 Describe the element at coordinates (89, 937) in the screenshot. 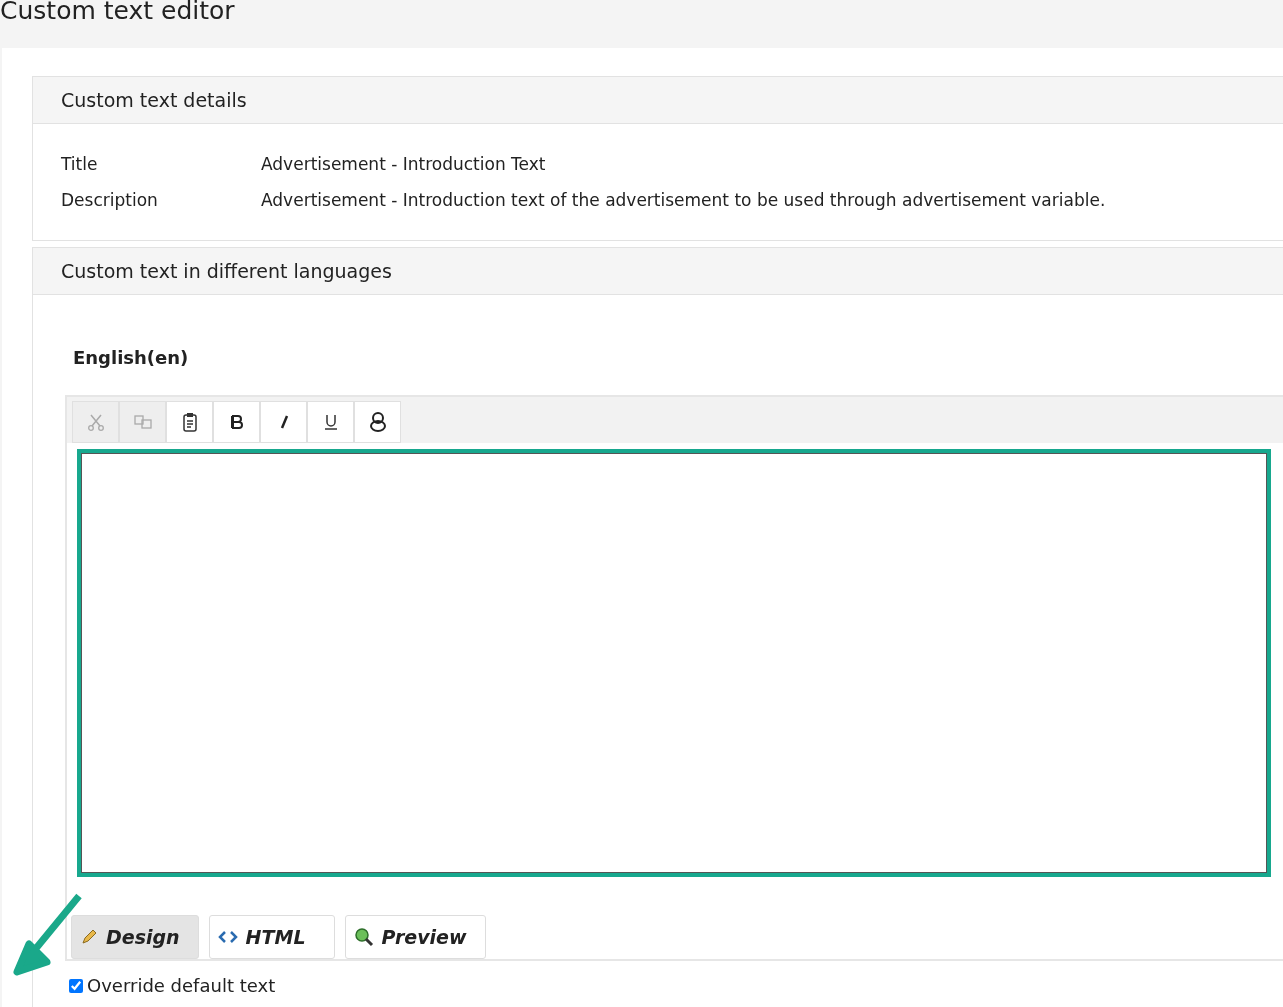

I see `pencil-icon` at that location.